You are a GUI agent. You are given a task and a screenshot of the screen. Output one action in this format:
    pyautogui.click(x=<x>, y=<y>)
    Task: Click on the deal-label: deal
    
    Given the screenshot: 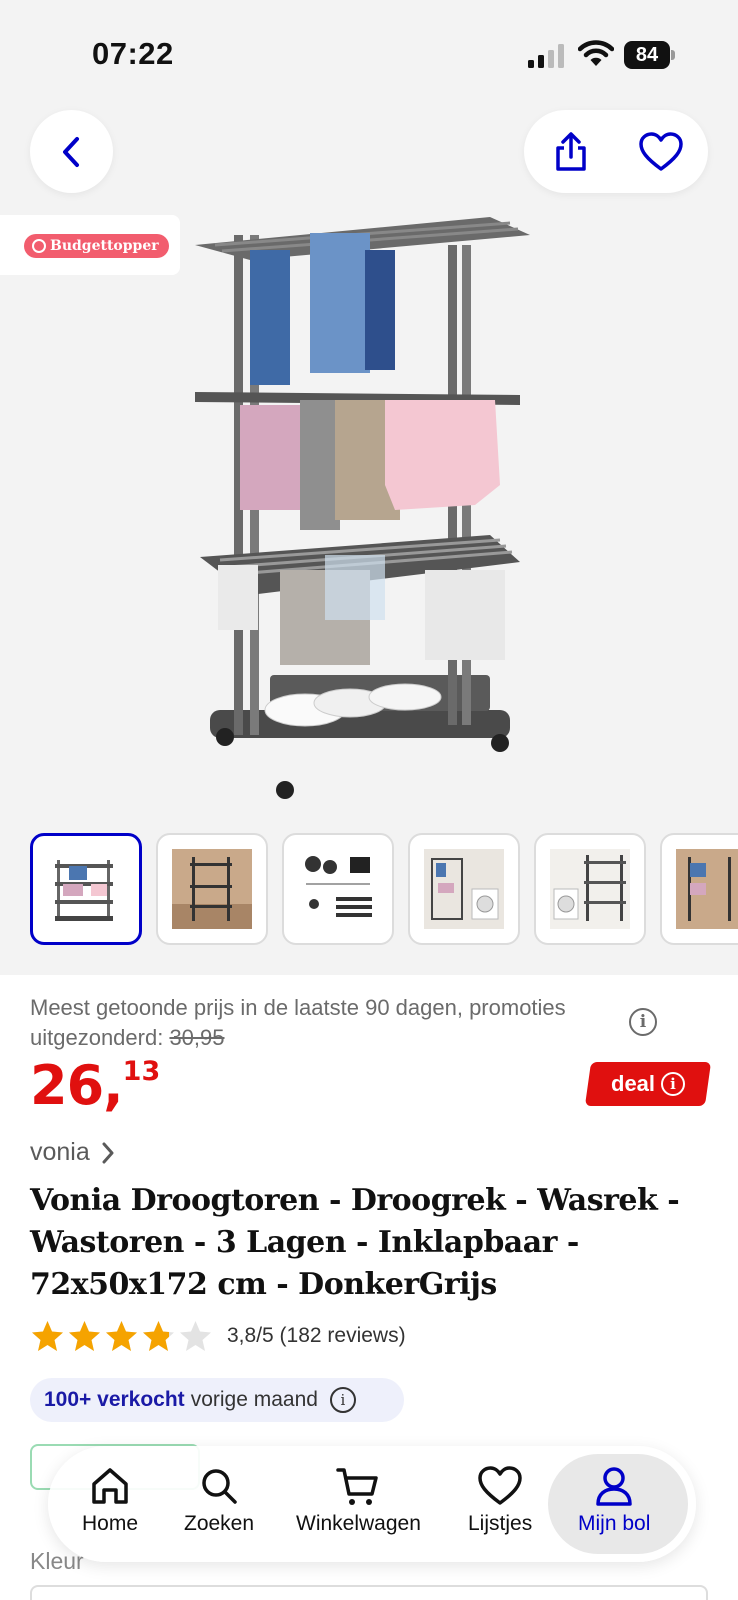 What is the action you would take?
    pyautogui.click(x=633, y=1083)
    